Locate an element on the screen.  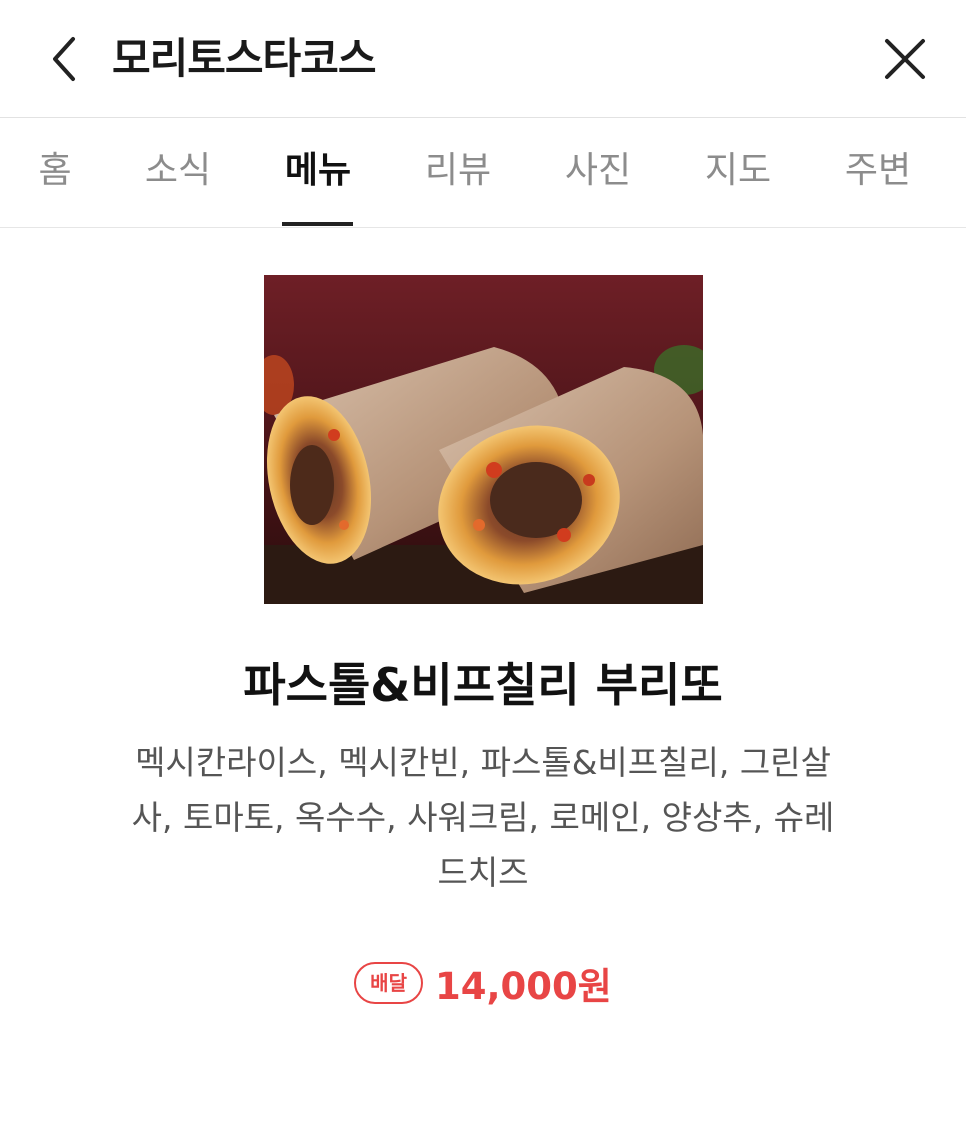
menu-item-name: 파스톨&비프칠리 부리또 is located at coordinates (483, 685).